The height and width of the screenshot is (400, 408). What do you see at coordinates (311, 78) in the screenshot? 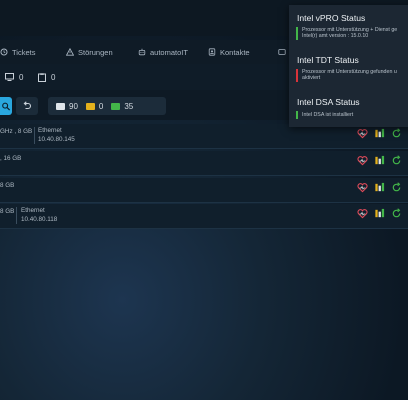
I see `status-tdt-line2: aktiviert` at bounding box center [311, 78].